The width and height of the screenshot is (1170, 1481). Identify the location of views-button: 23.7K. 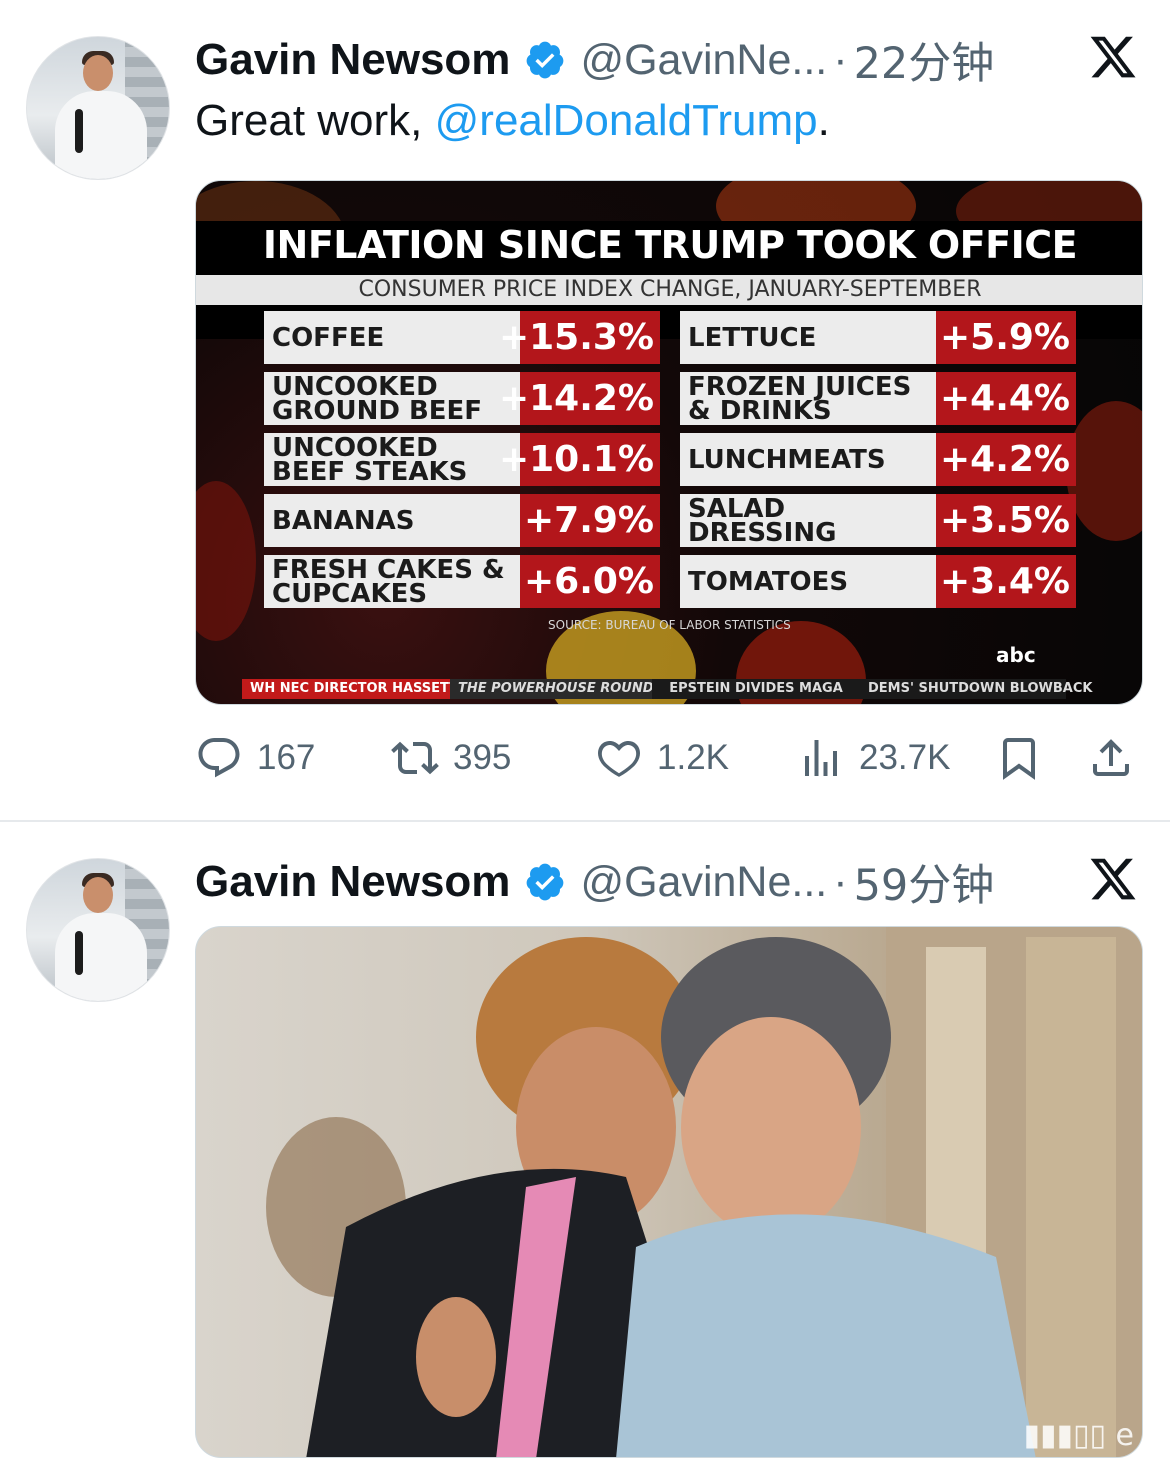
(873, 758).